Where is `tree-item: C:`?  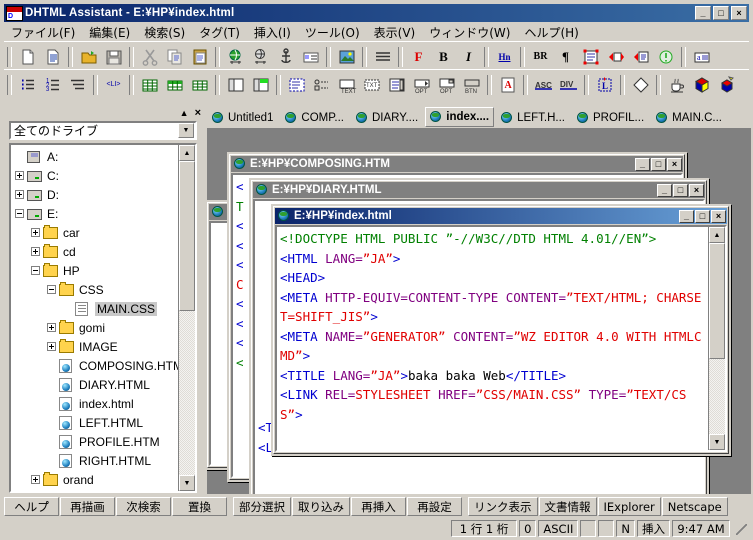 tree-item: C: is located at coordinates (95, 175).